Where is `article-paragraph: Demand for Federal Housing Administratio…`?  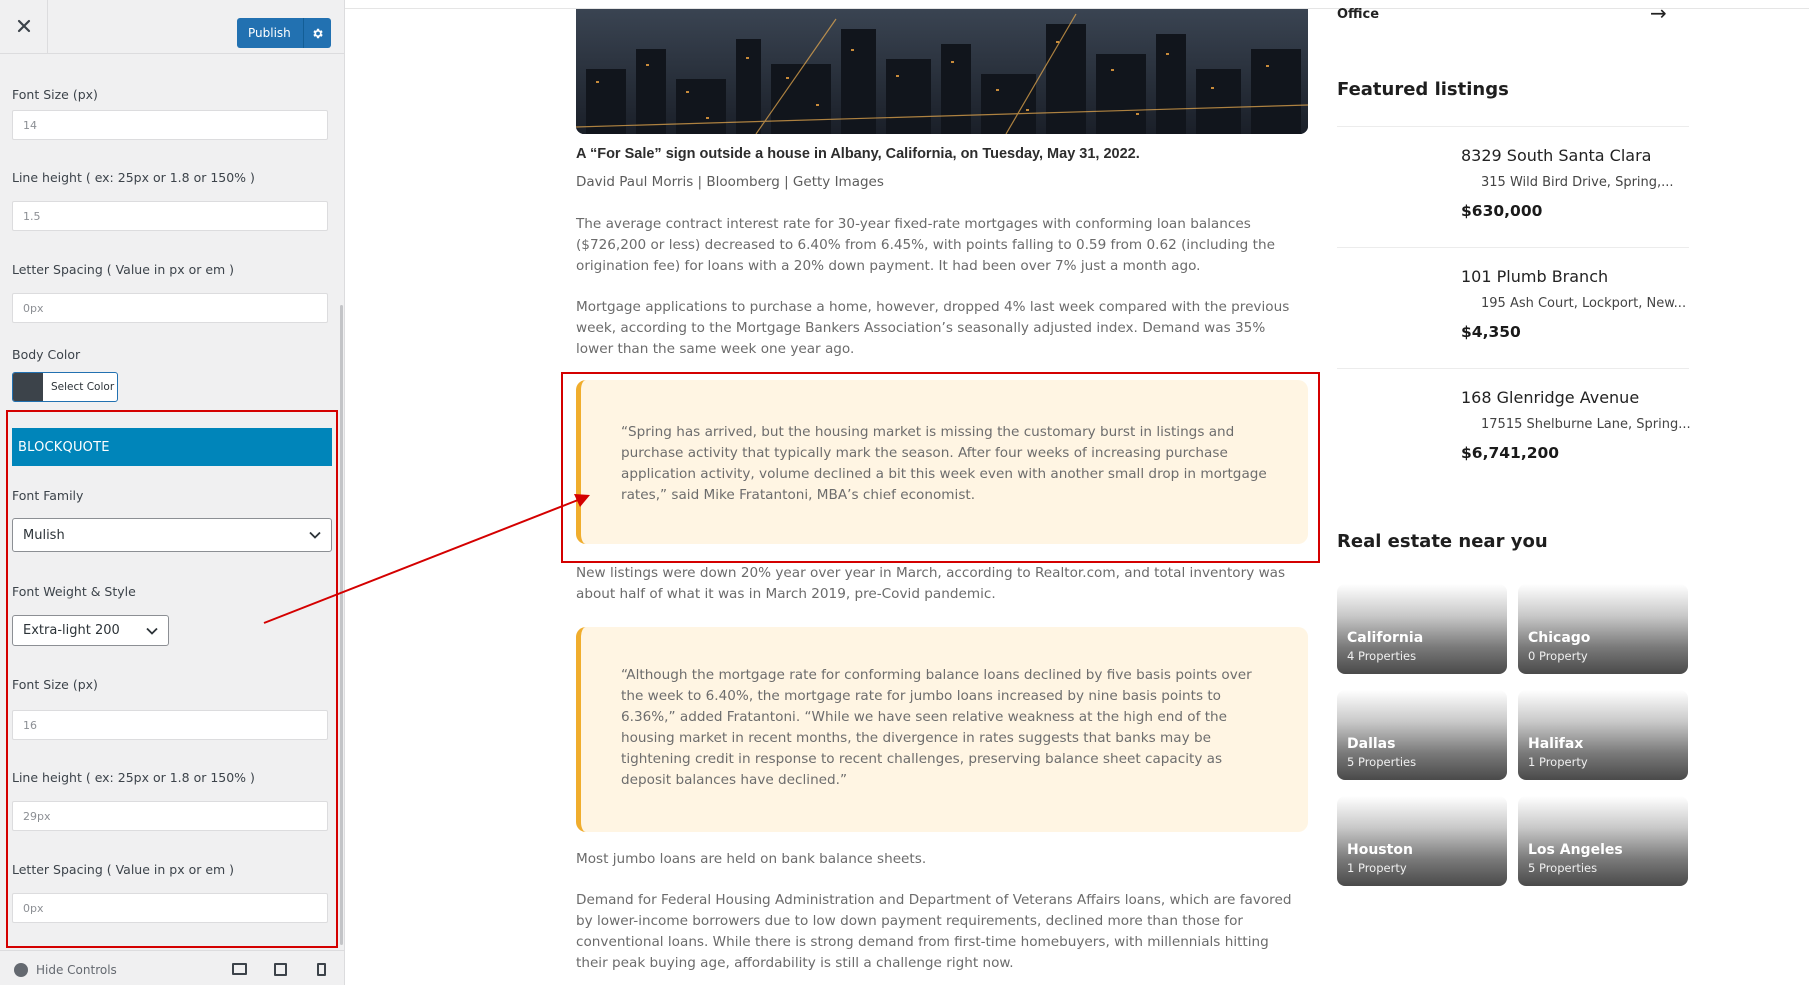
article-paragraph: Demand for Federal Housing Administratio… is located at coordinates (934, 931).